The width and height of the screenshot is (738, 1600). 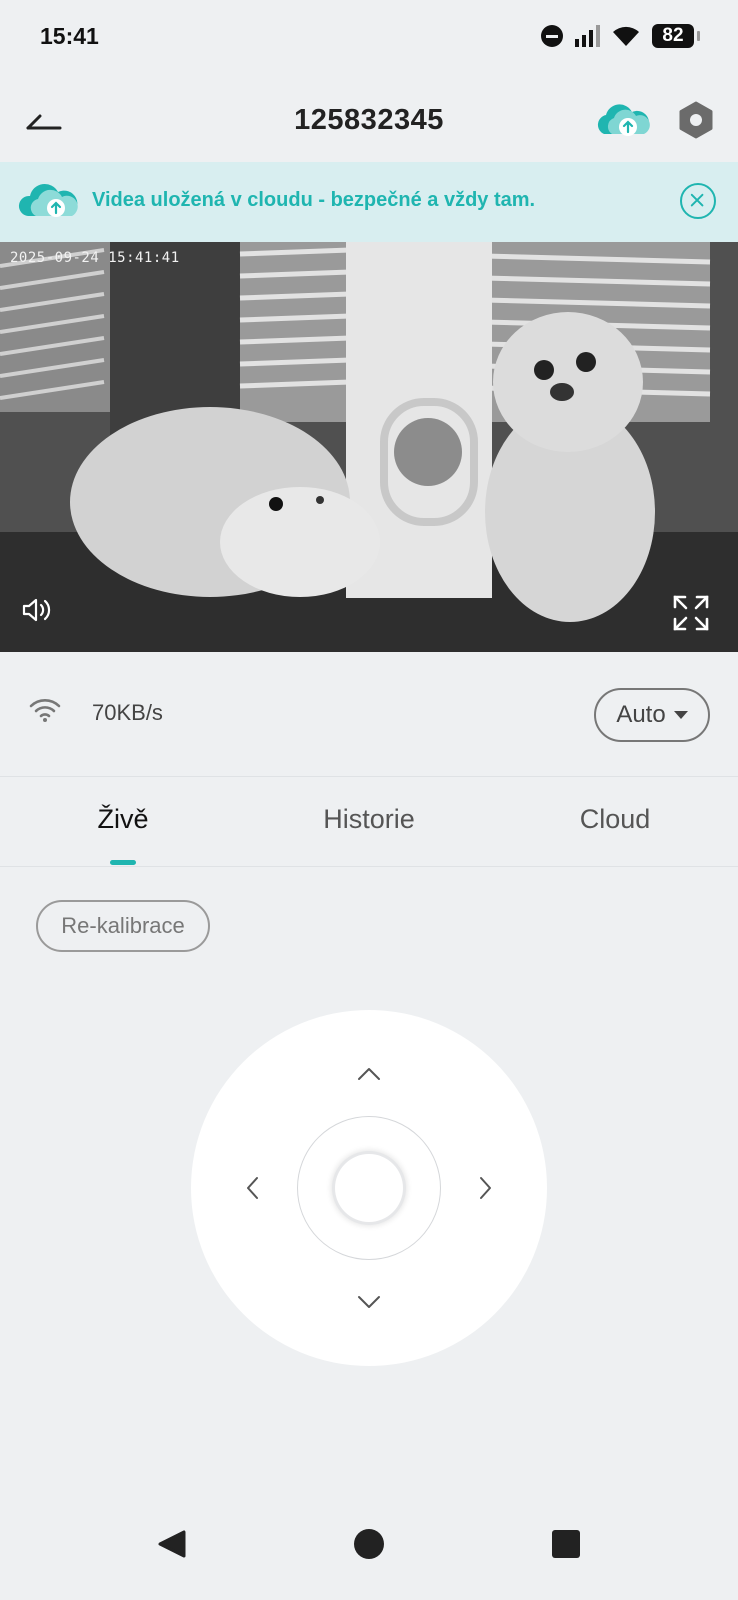 What do you see at coordinates (485, 1188) in the screenshot?
I see `arrow-right-icon` at bounding box center [485, 1188].